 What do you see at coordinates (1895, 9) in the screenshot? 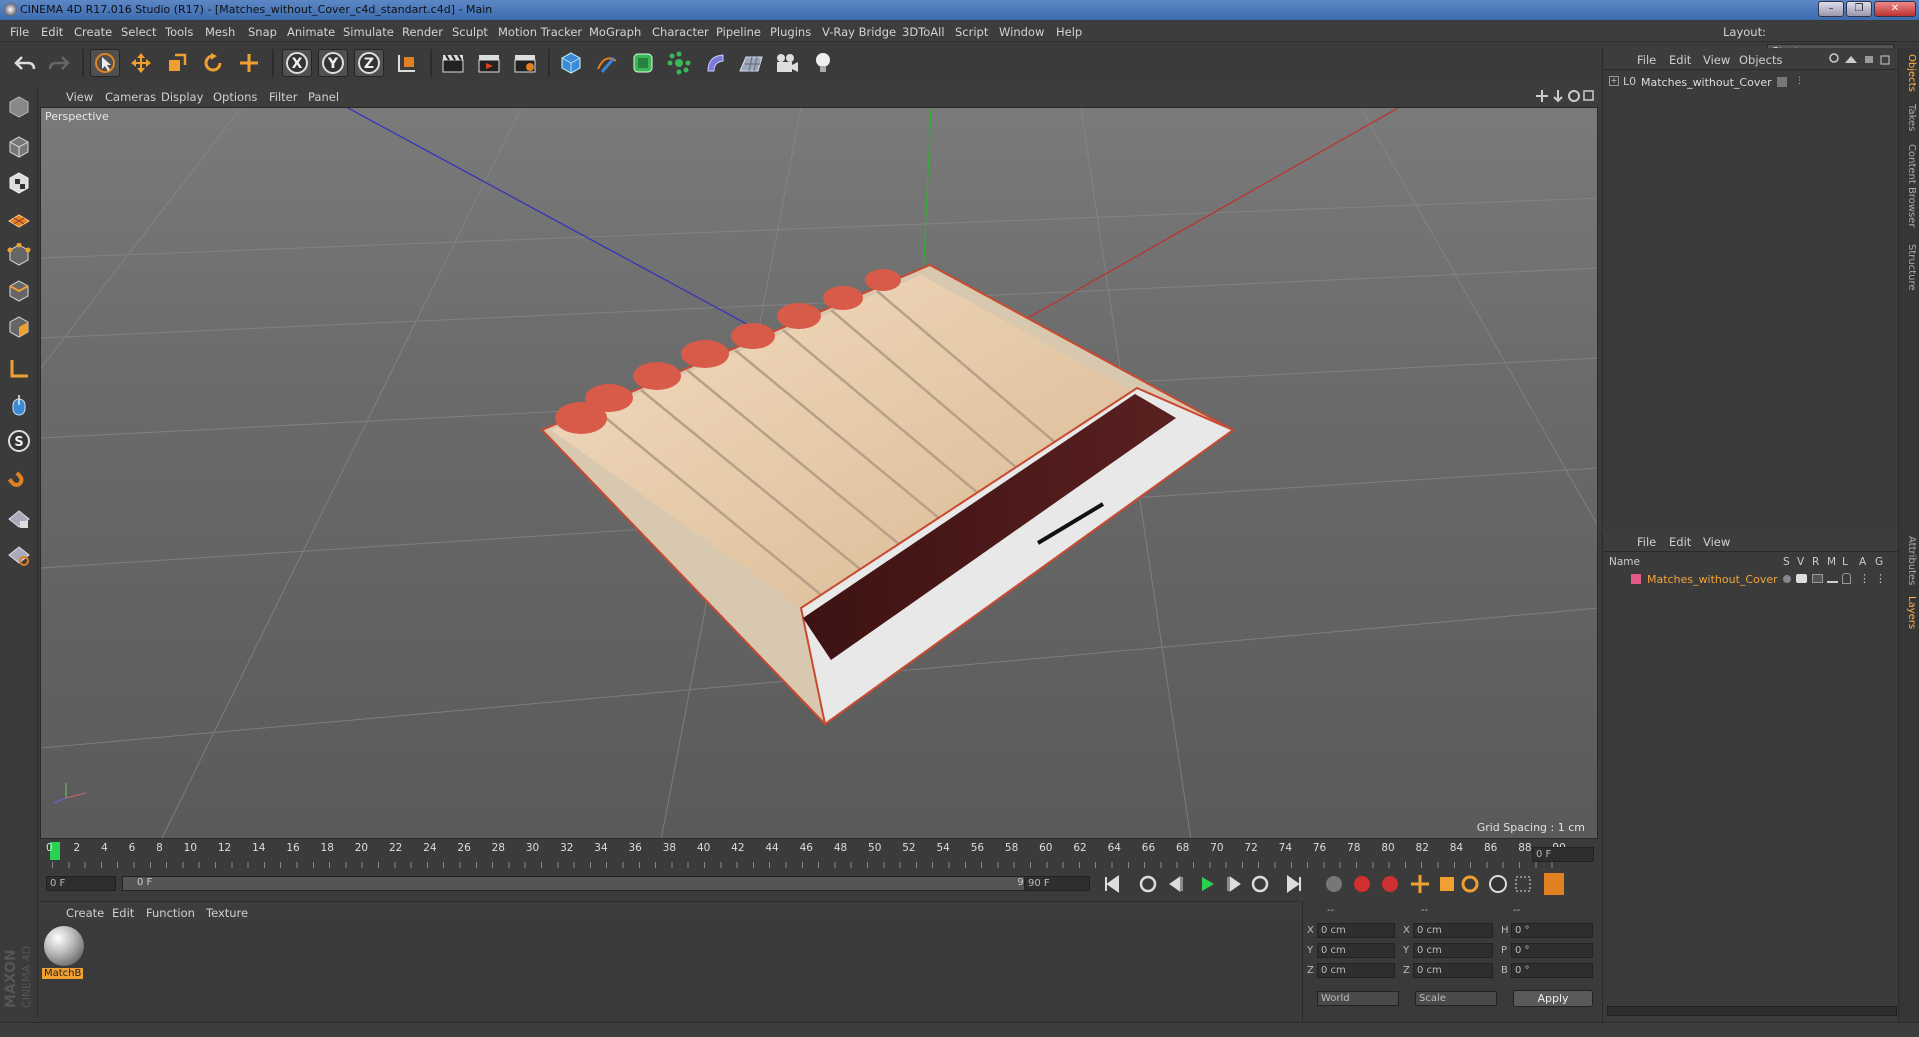
I see `close-button: ✕` at bounding box center [1895, 9].